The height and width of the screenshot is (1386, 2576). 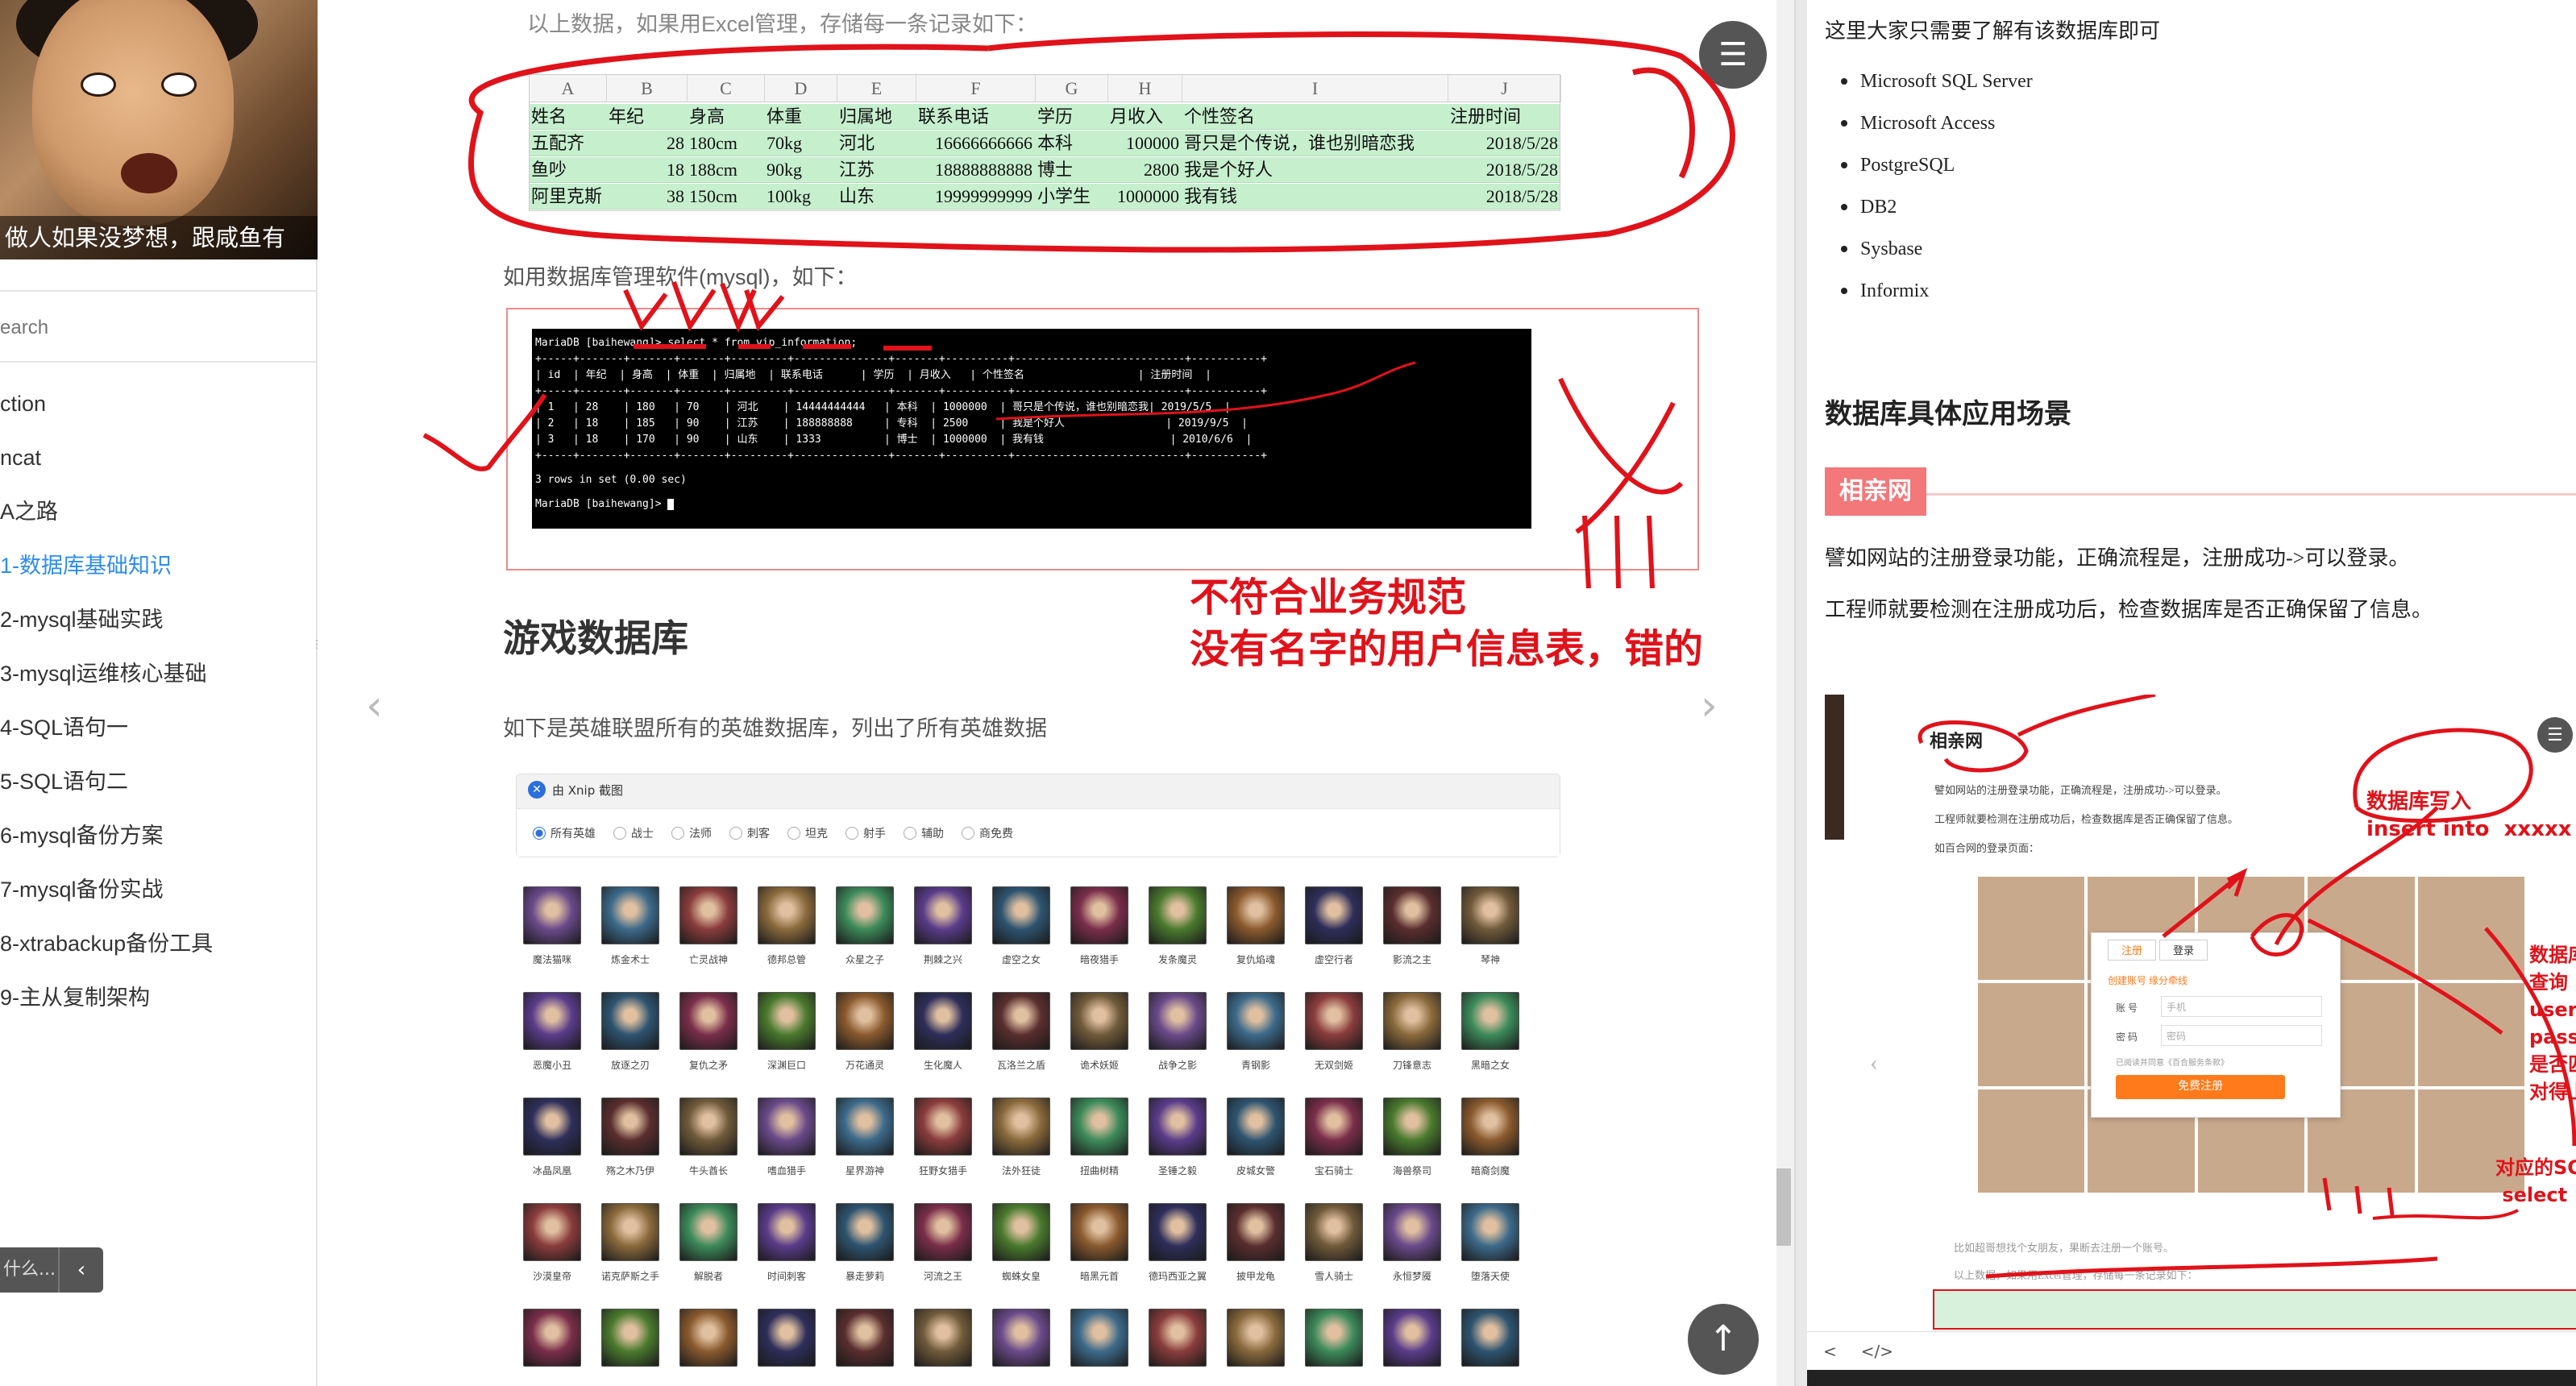 I want to click on hero-card: 殇之木乃伊, so click(x=630, y=1138).